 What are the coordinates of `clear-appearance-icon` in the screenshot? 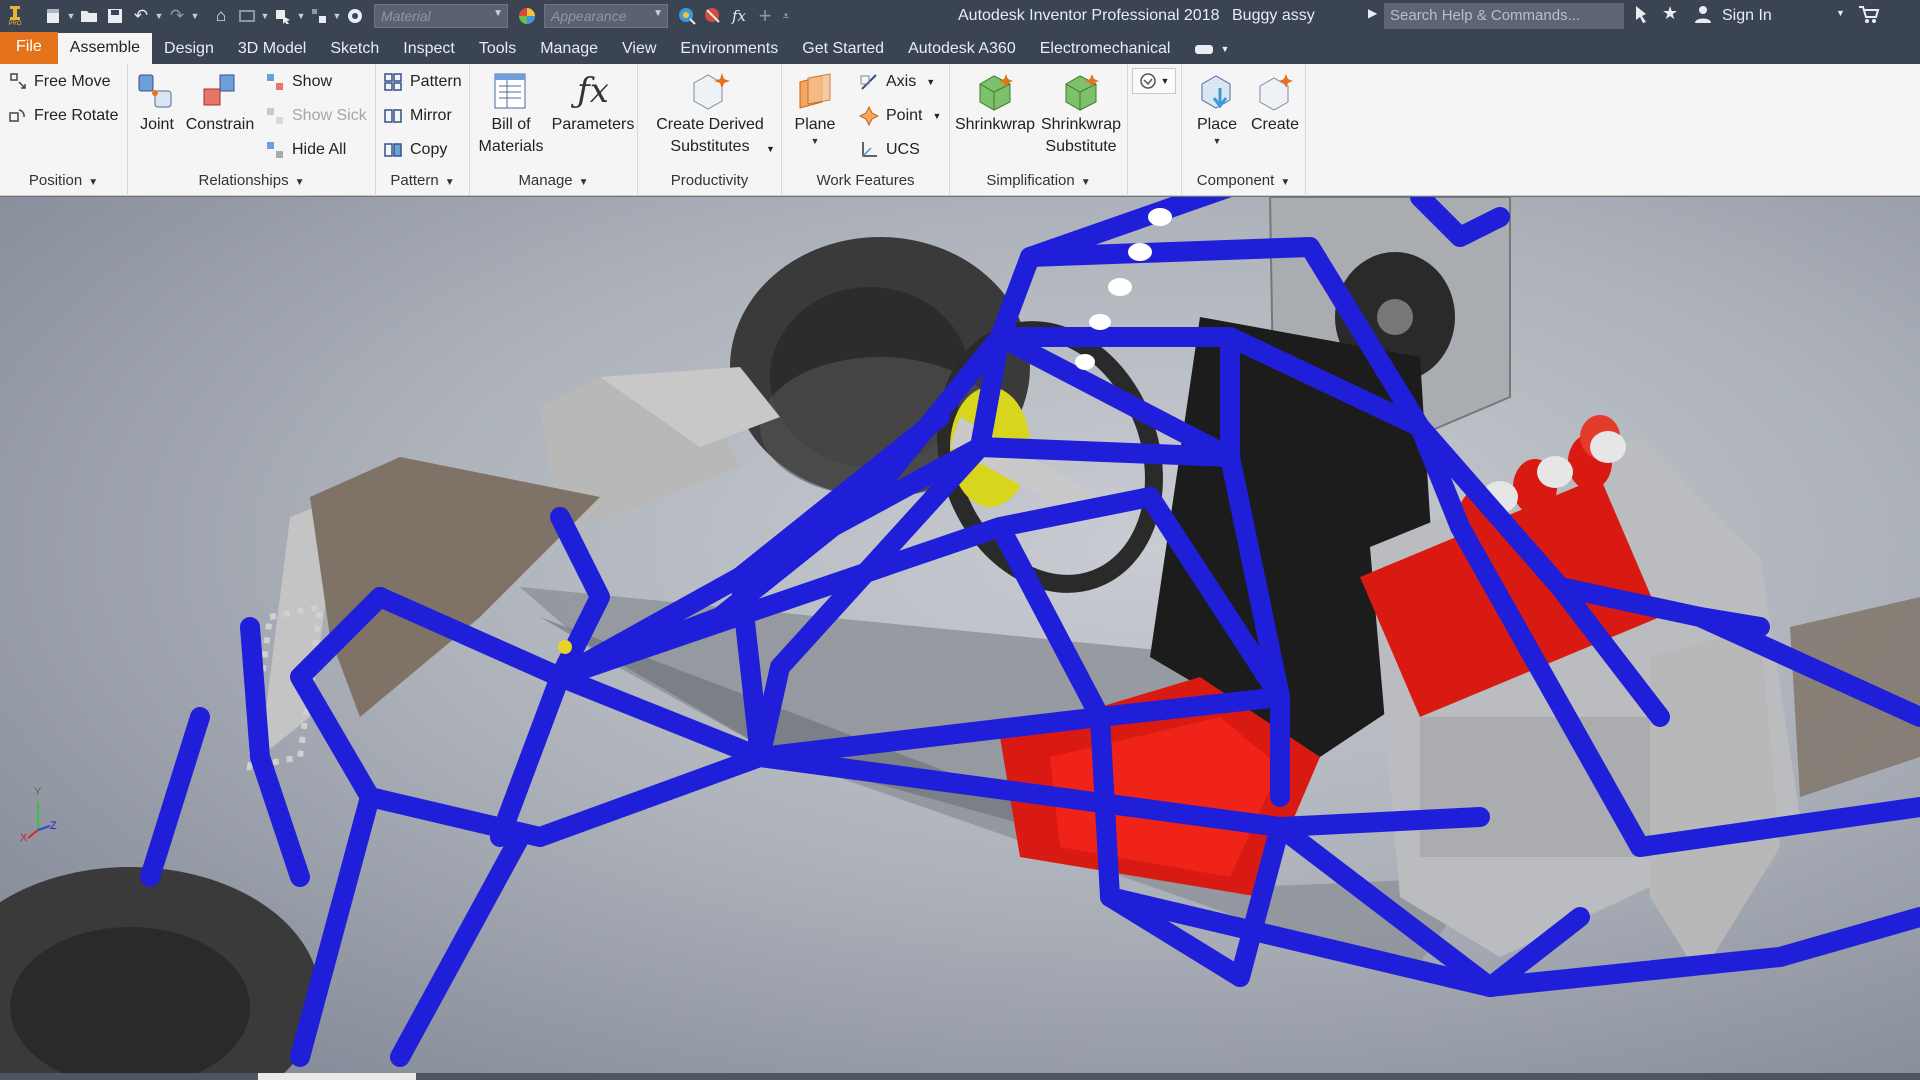 It's located at (713, 16).